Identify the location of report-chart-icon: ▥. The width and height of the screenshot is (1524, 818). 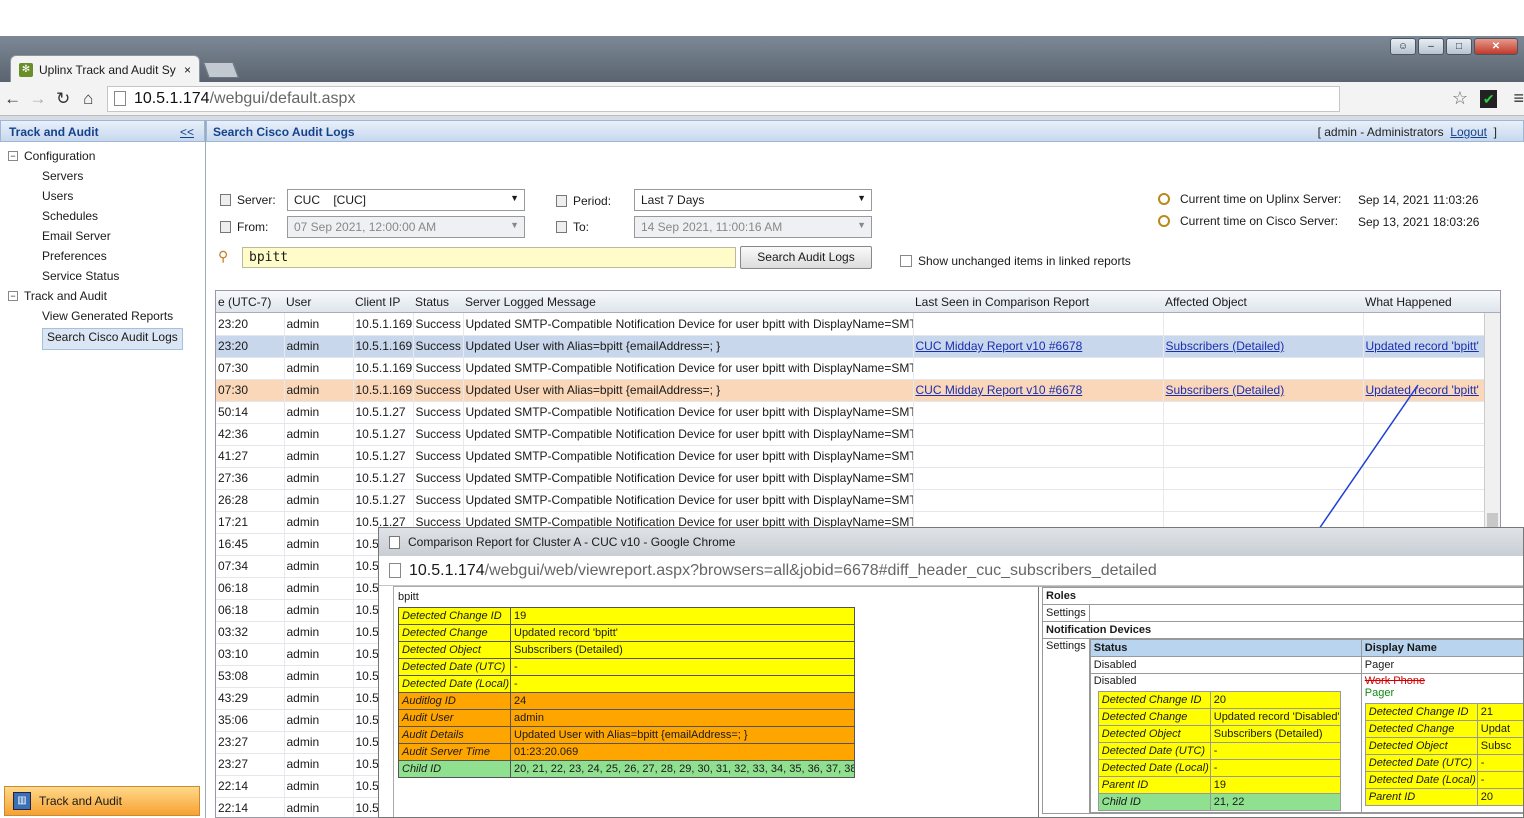
(22, 801).